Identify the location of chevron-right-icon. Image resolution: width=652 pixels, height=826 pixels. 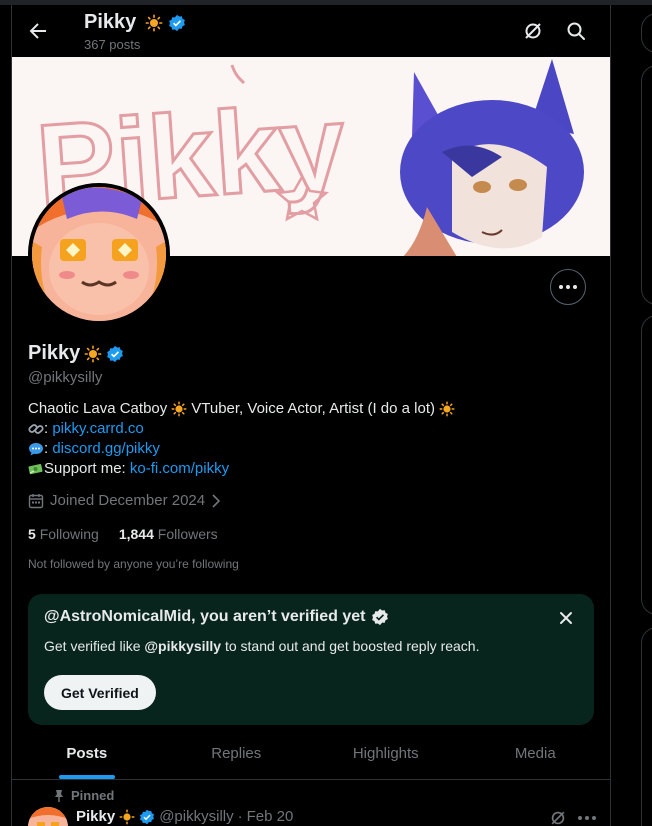
(216, 500).